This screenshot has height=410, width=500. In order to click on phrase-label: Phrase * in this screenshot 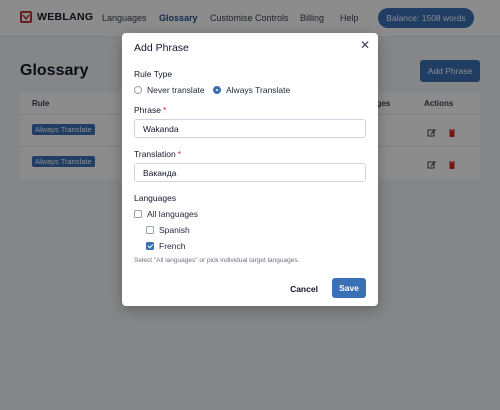, I will do `click(150, 110)`.